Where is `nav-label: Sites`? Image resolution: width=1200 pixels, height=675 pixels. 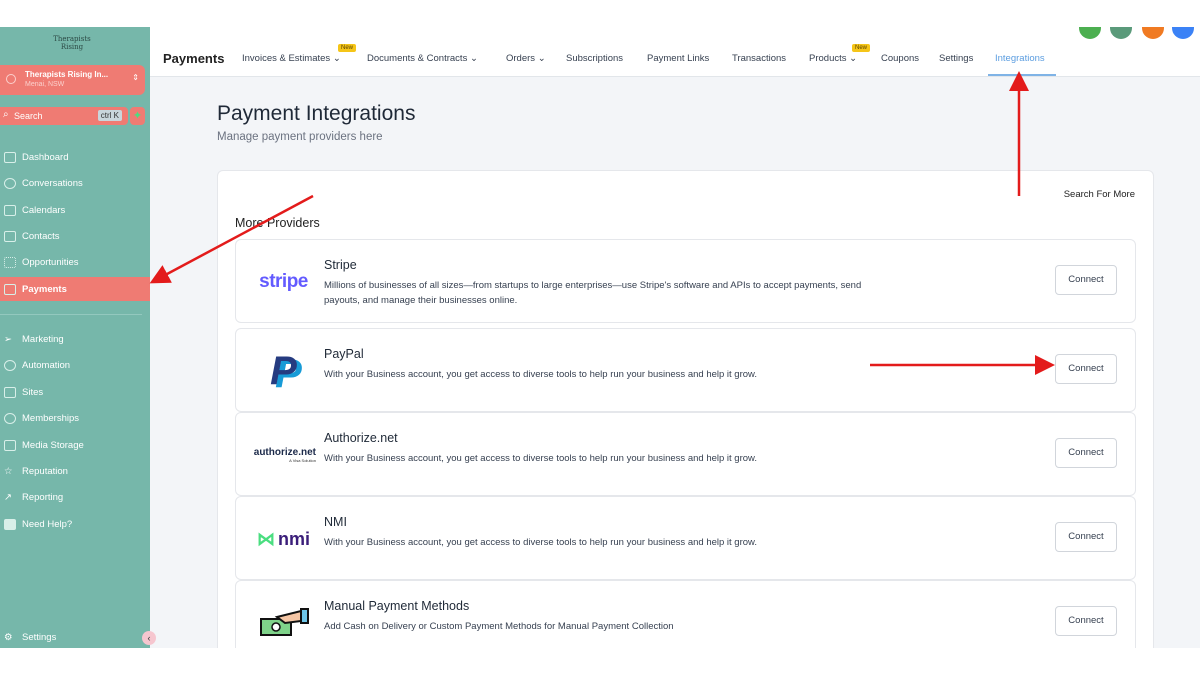
nav-label: Sites is located at coordinates (33, 392).